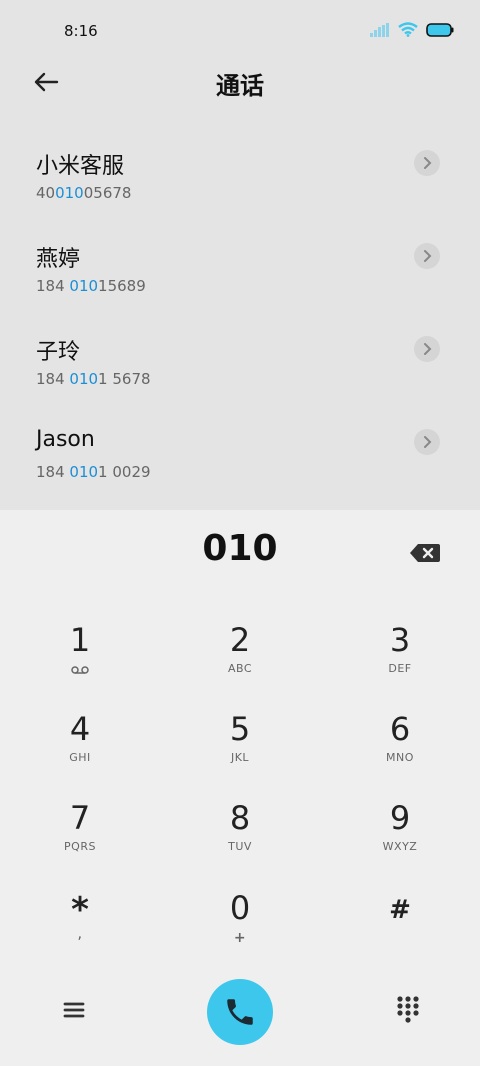 Image resolution: width=480 pixels, height=1066 pixels. I want to click on contact-number: 184 0101 5678, so click(93, 379).